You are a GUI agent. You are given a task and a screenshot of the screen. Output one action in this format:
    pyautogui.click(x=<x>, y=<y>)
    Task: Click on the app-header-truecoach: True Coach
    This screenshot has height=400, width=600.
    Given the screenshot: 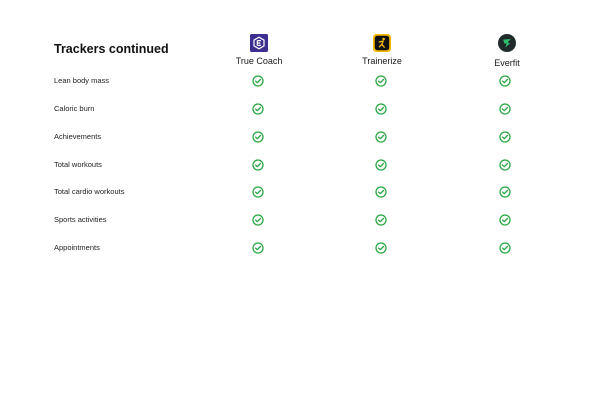 What is the action you would take?
    pyautogui.click(x=259, y=50)
    